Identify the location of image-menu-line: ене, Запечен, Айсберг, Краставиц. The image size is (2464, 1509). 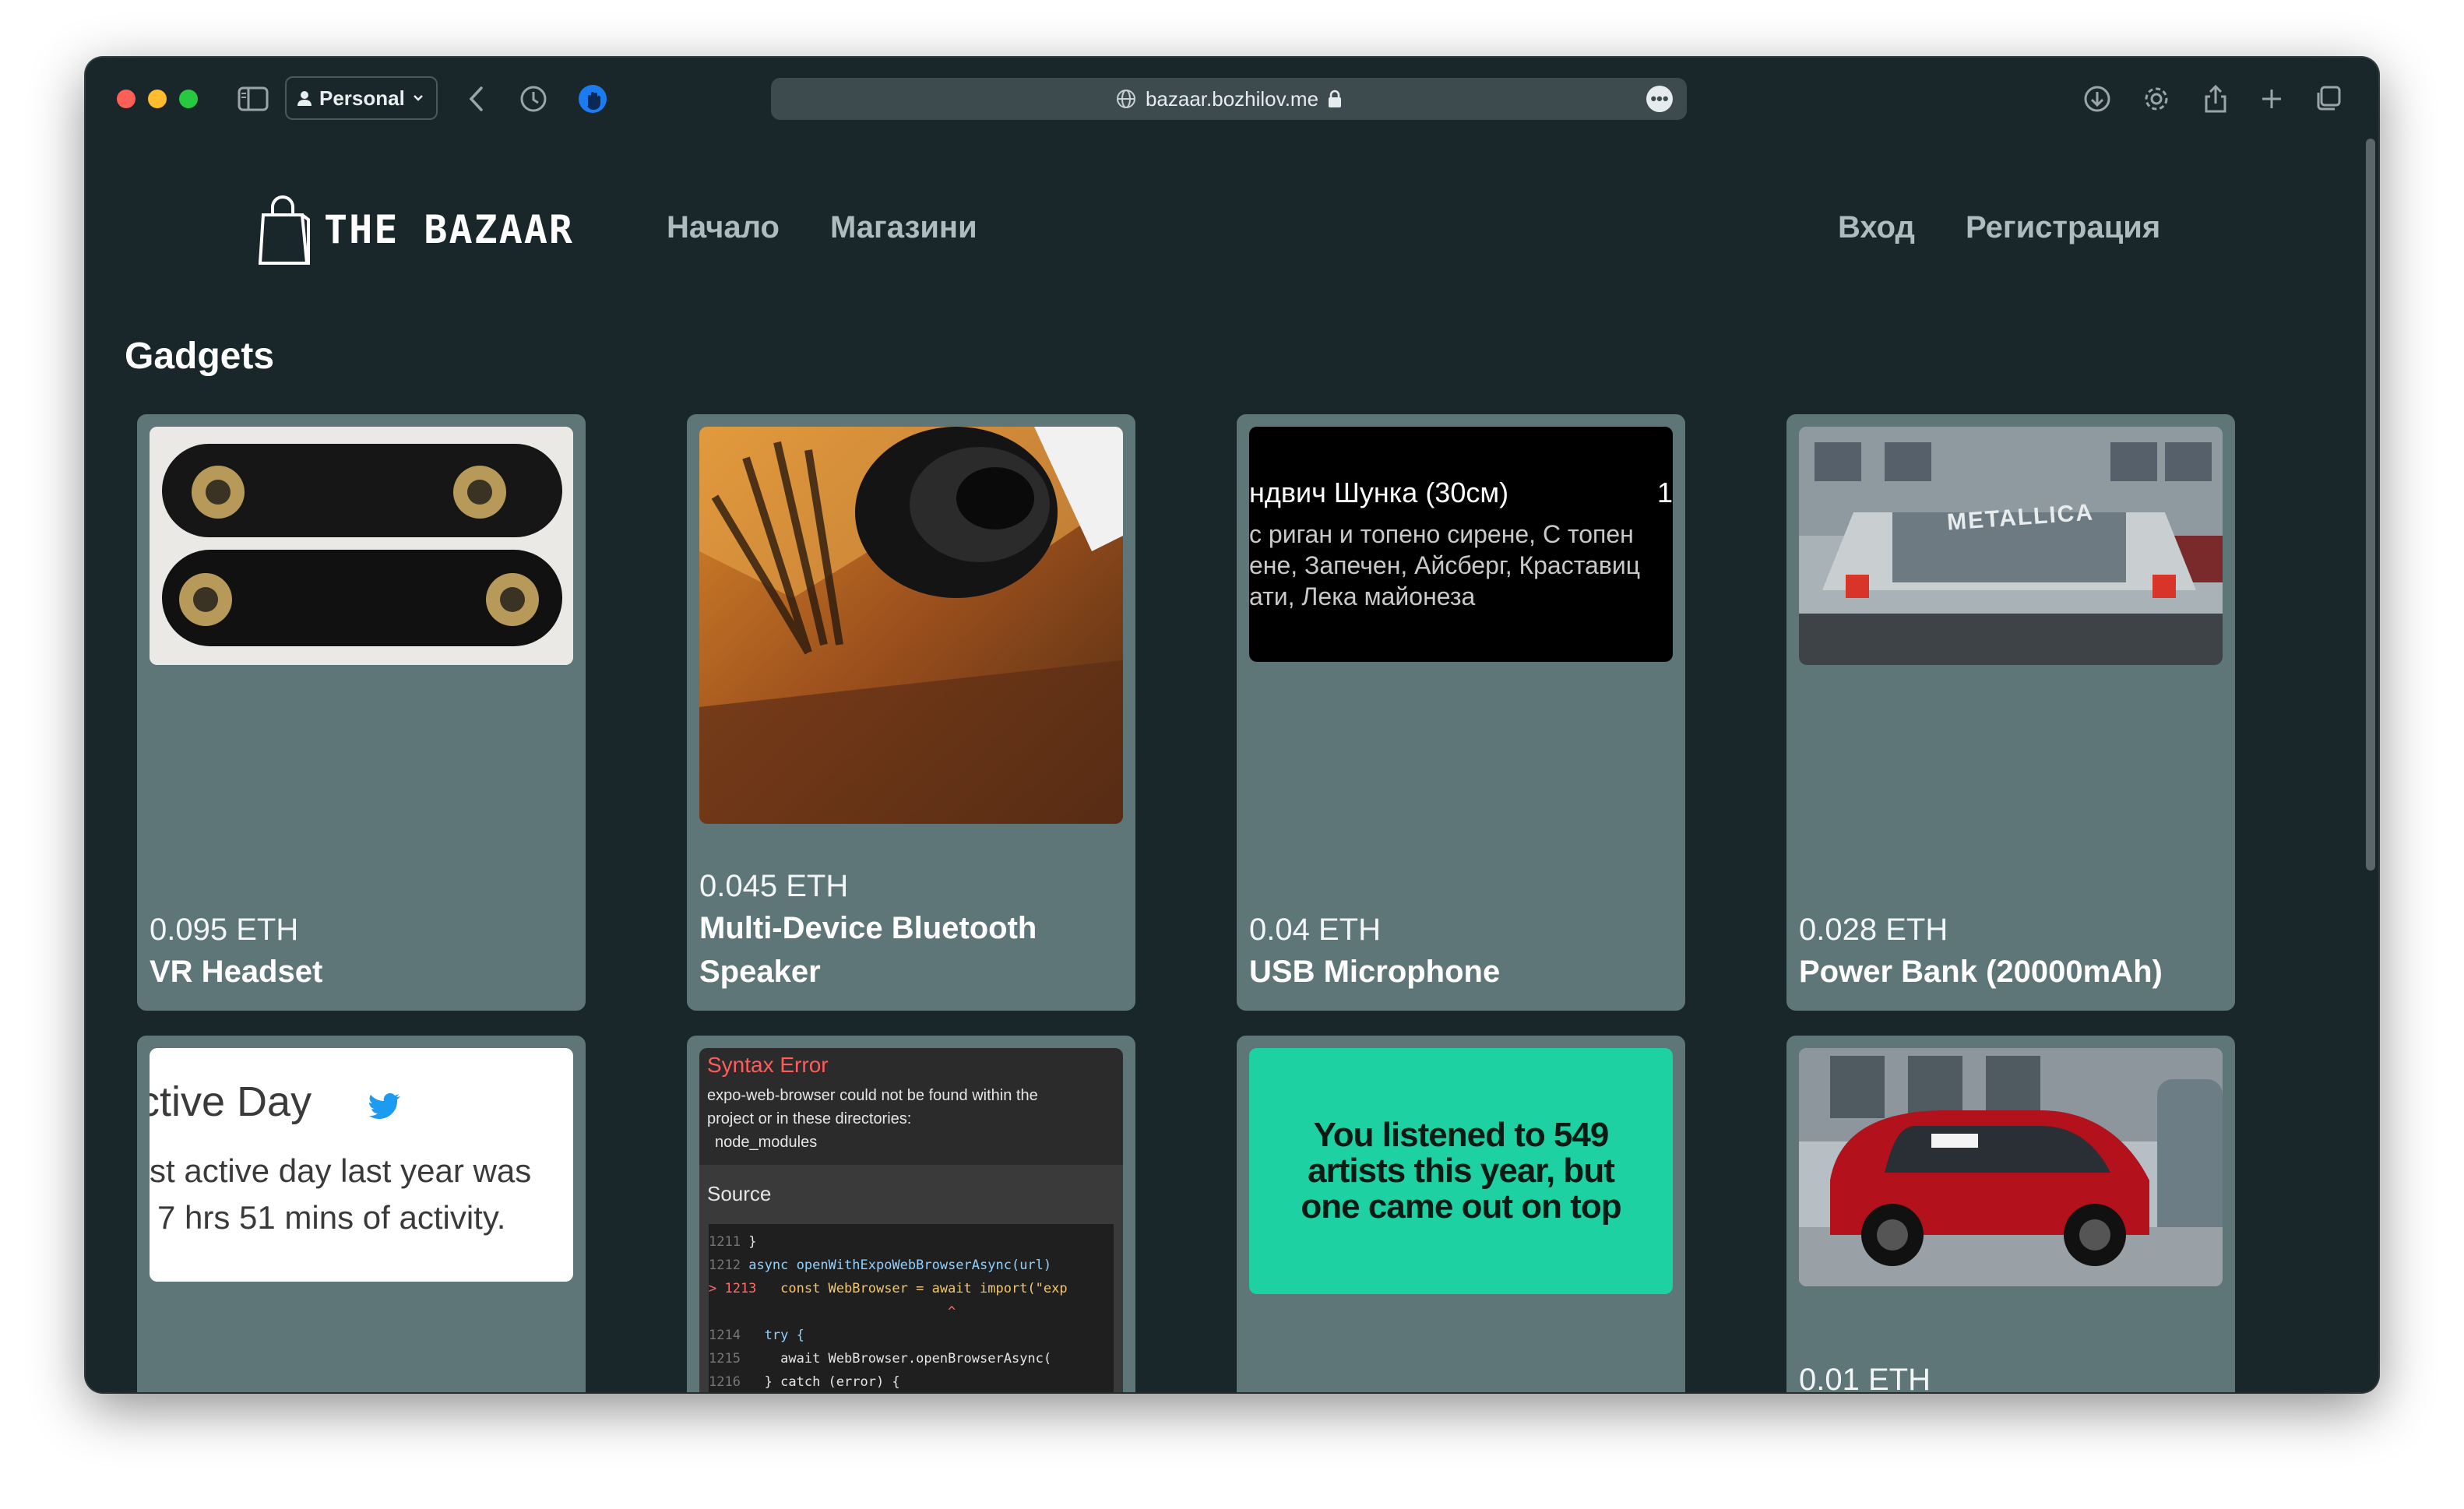
(1445, 565).